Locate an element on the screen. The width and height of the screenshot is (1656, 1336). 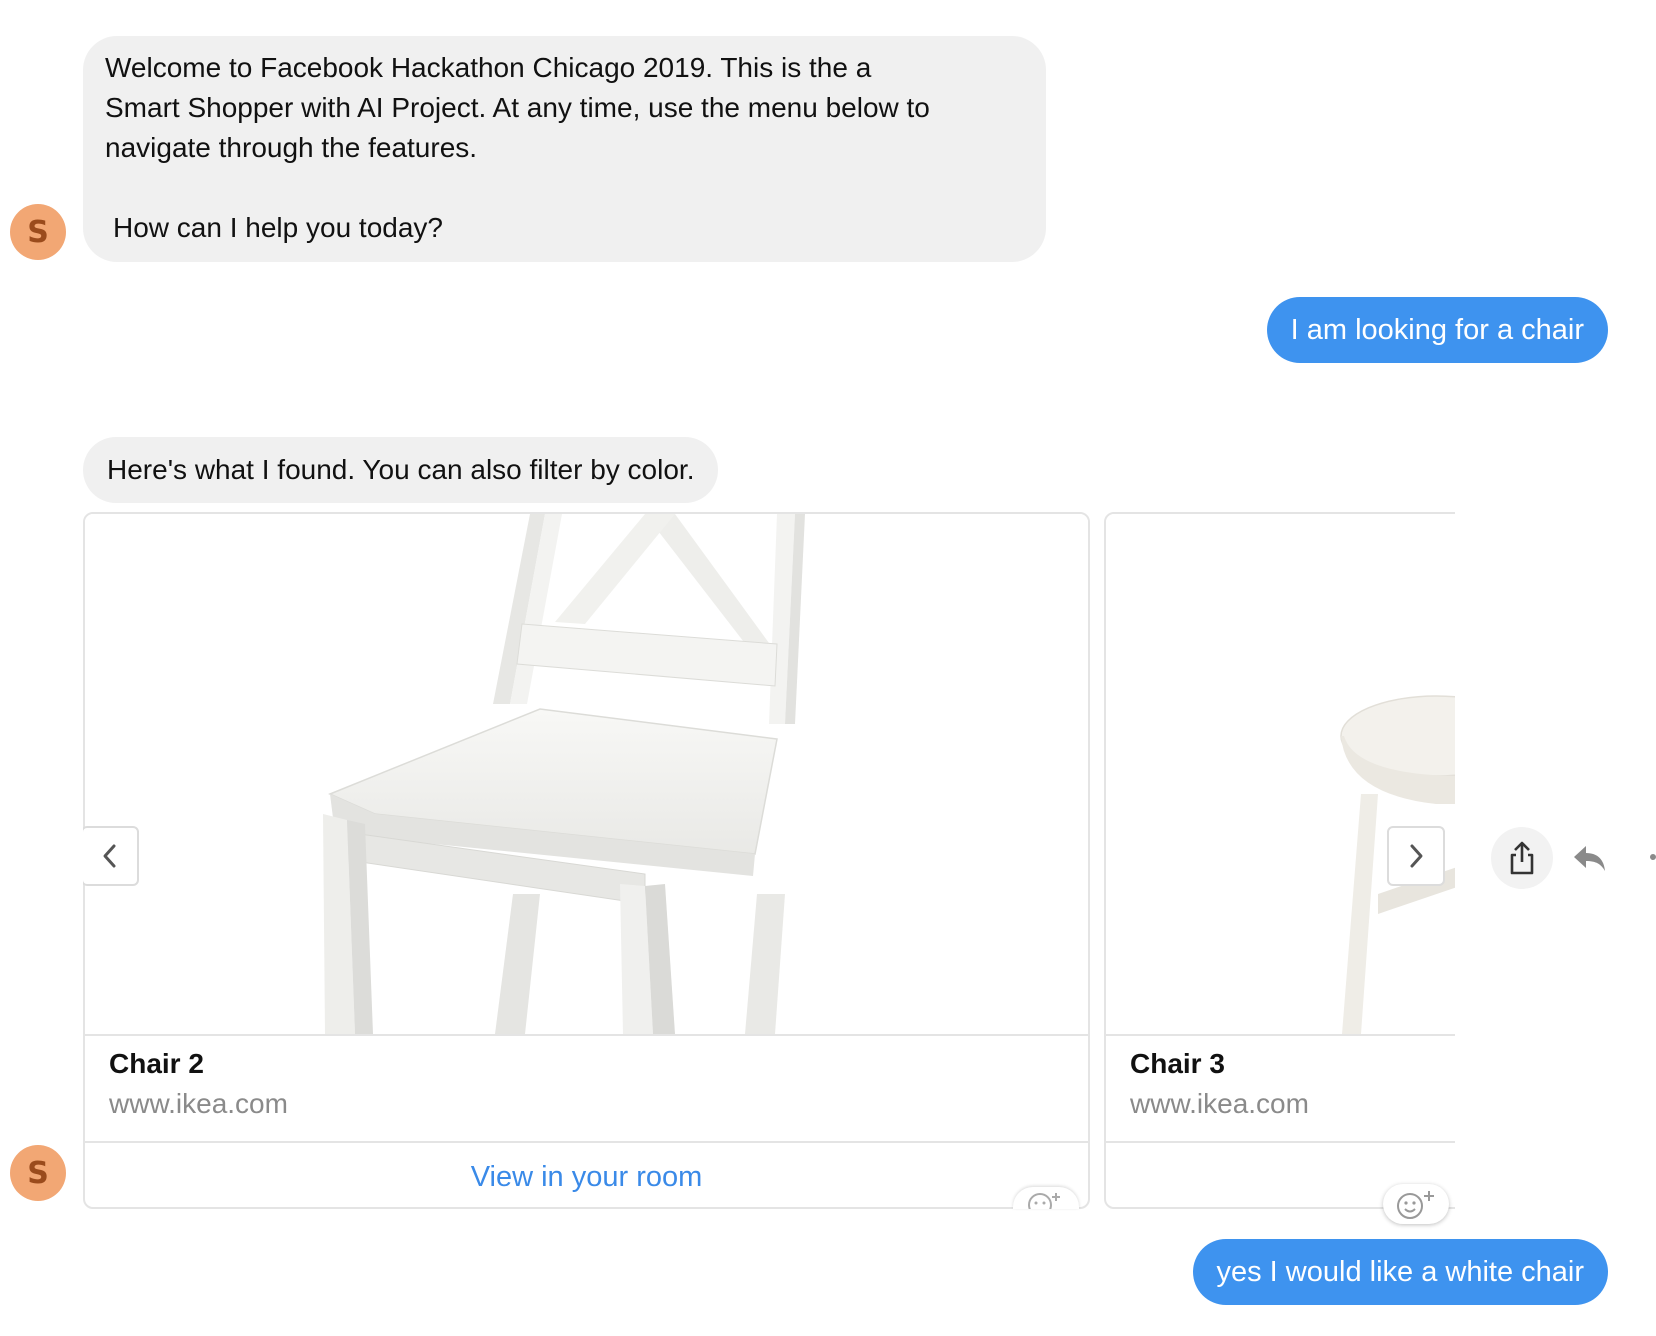
reply-button is located at coordinates (1590, 858).